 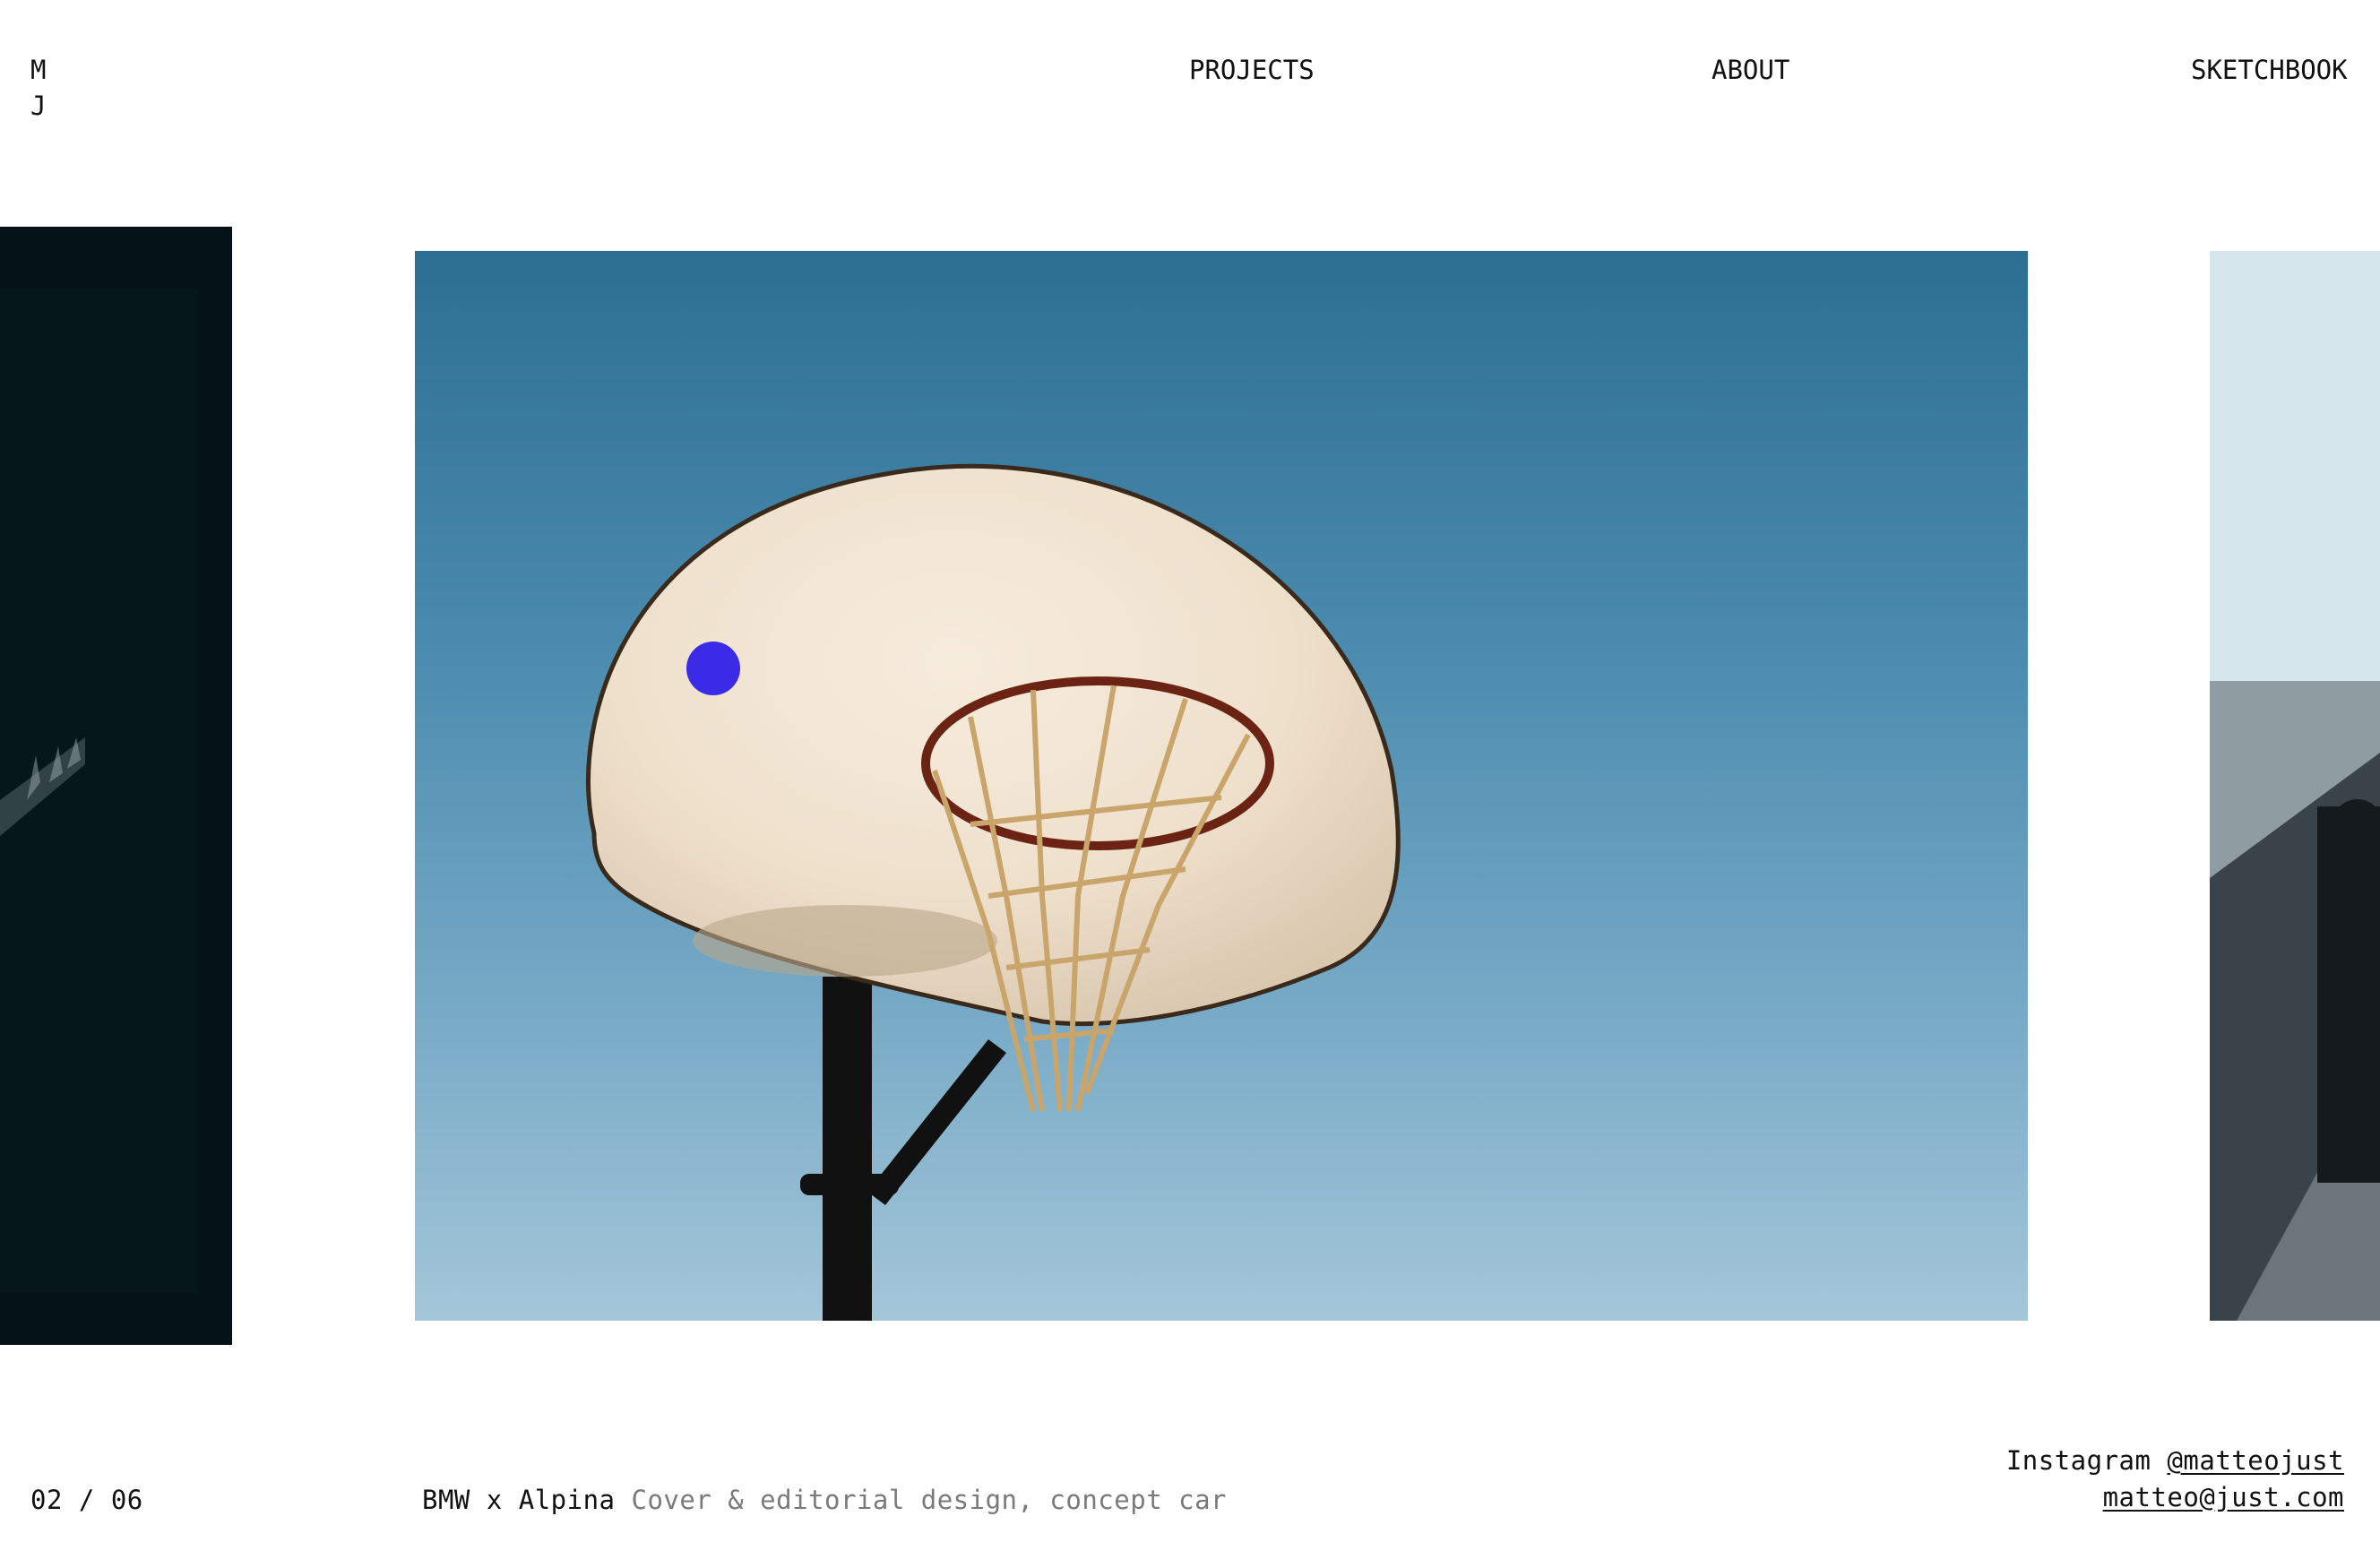 I want to click on next-slide-image, so click(x=2295, y=786).